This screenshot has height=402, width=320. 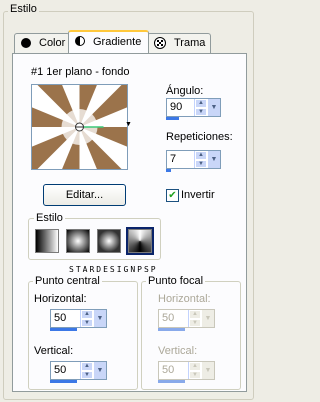 I want to click on focal-point-title: Punto focal, so click(x=176, y=281).